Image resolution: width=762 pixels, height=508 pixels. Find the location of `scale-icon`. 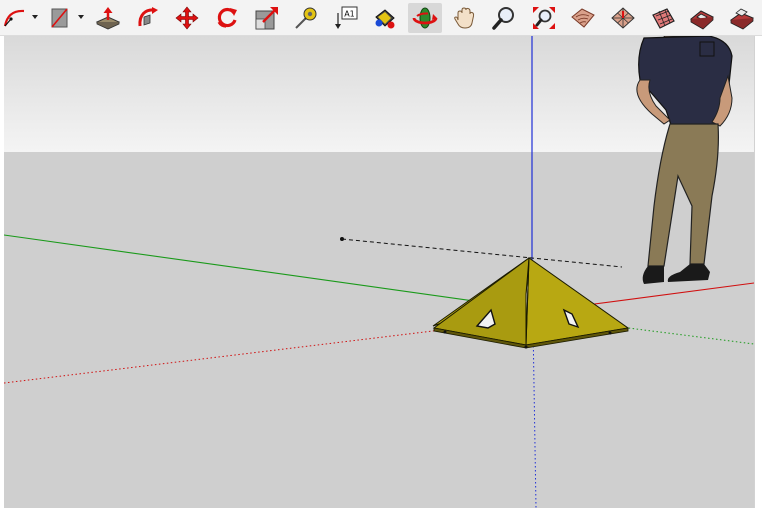

scale-icon is located at coordinates (267, 18).